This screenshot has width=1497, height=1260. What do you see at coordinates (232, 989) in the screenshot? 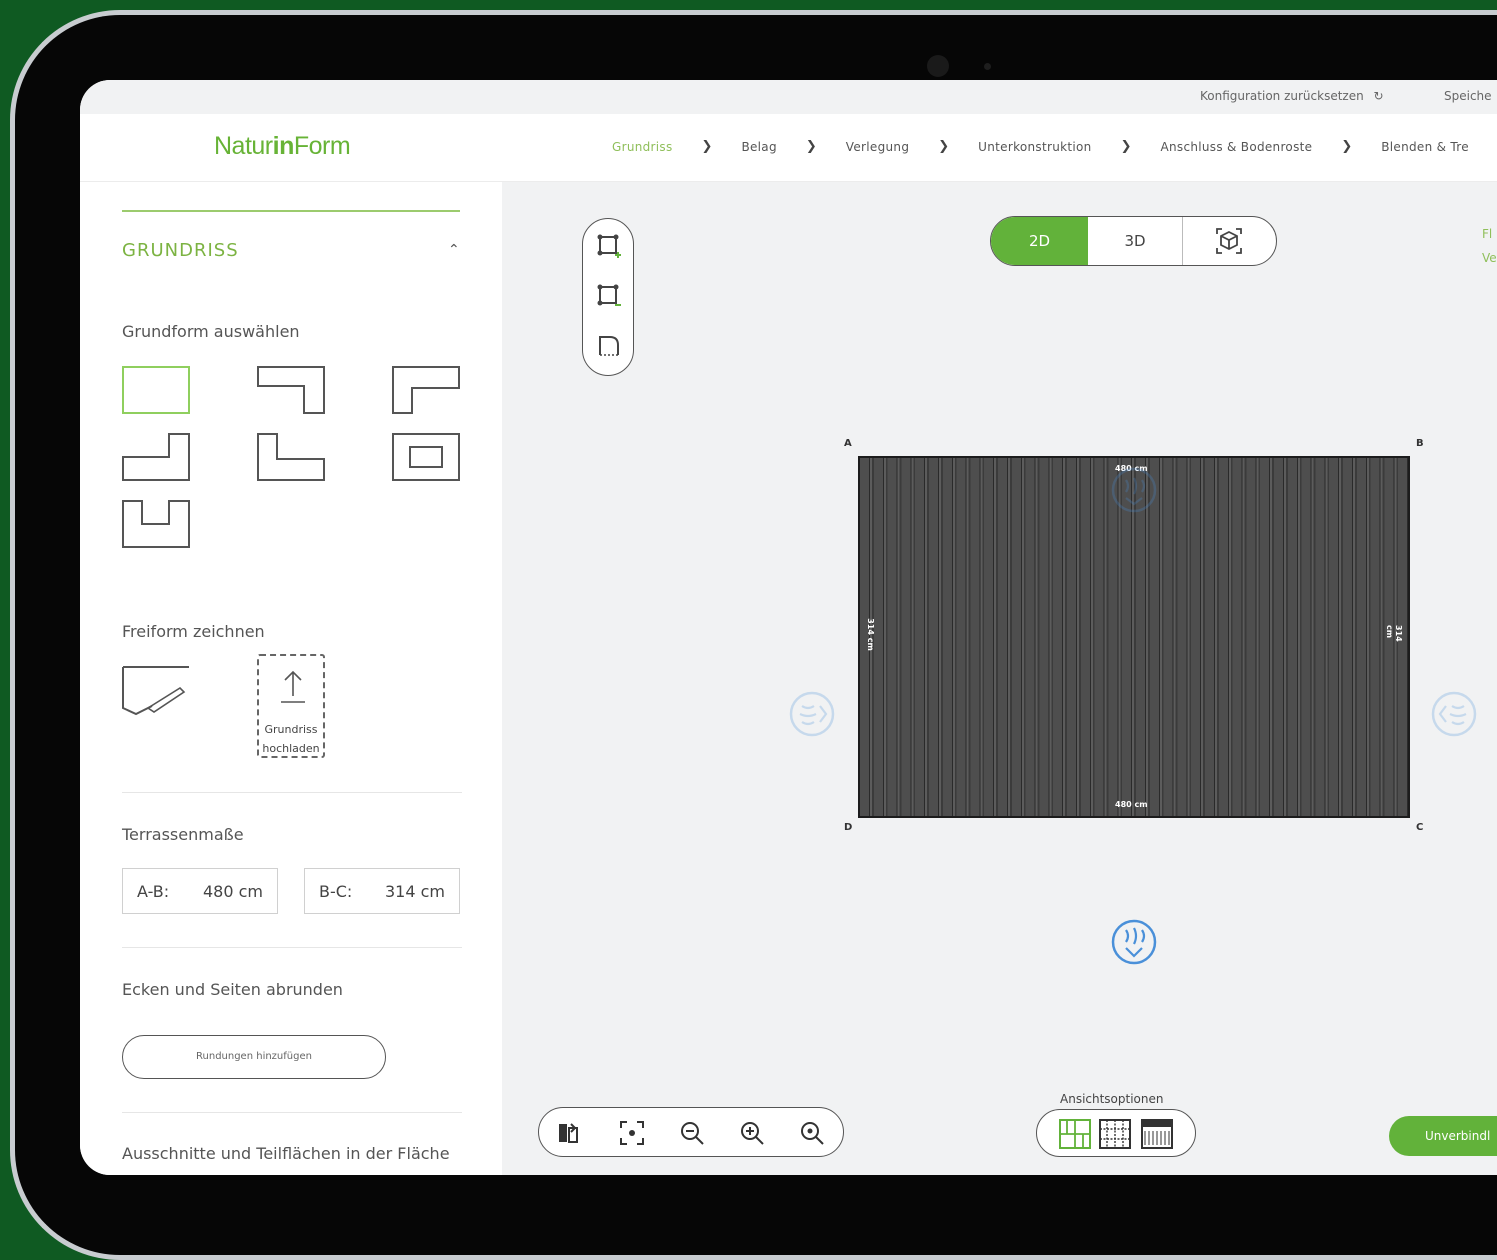
I see `round-corners-label: Ecken und Seiten abrunden` at bounding box center [232, 989].